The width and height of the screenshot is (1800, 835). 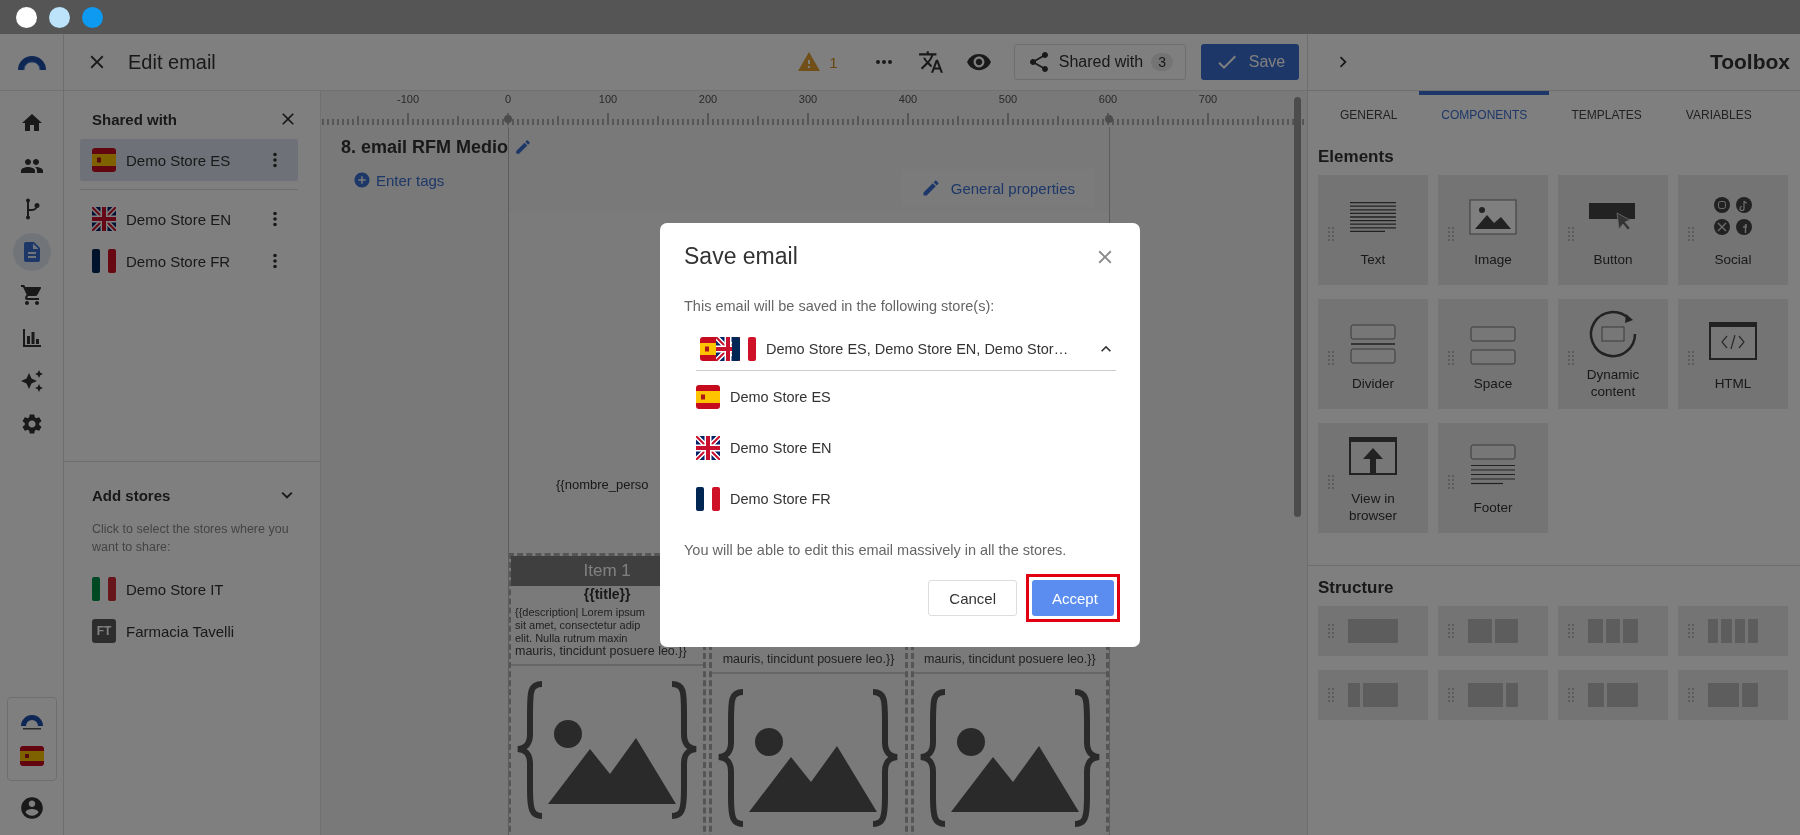 I want to click on shared-with-label: Shared with, so click(x=1101, y=62).